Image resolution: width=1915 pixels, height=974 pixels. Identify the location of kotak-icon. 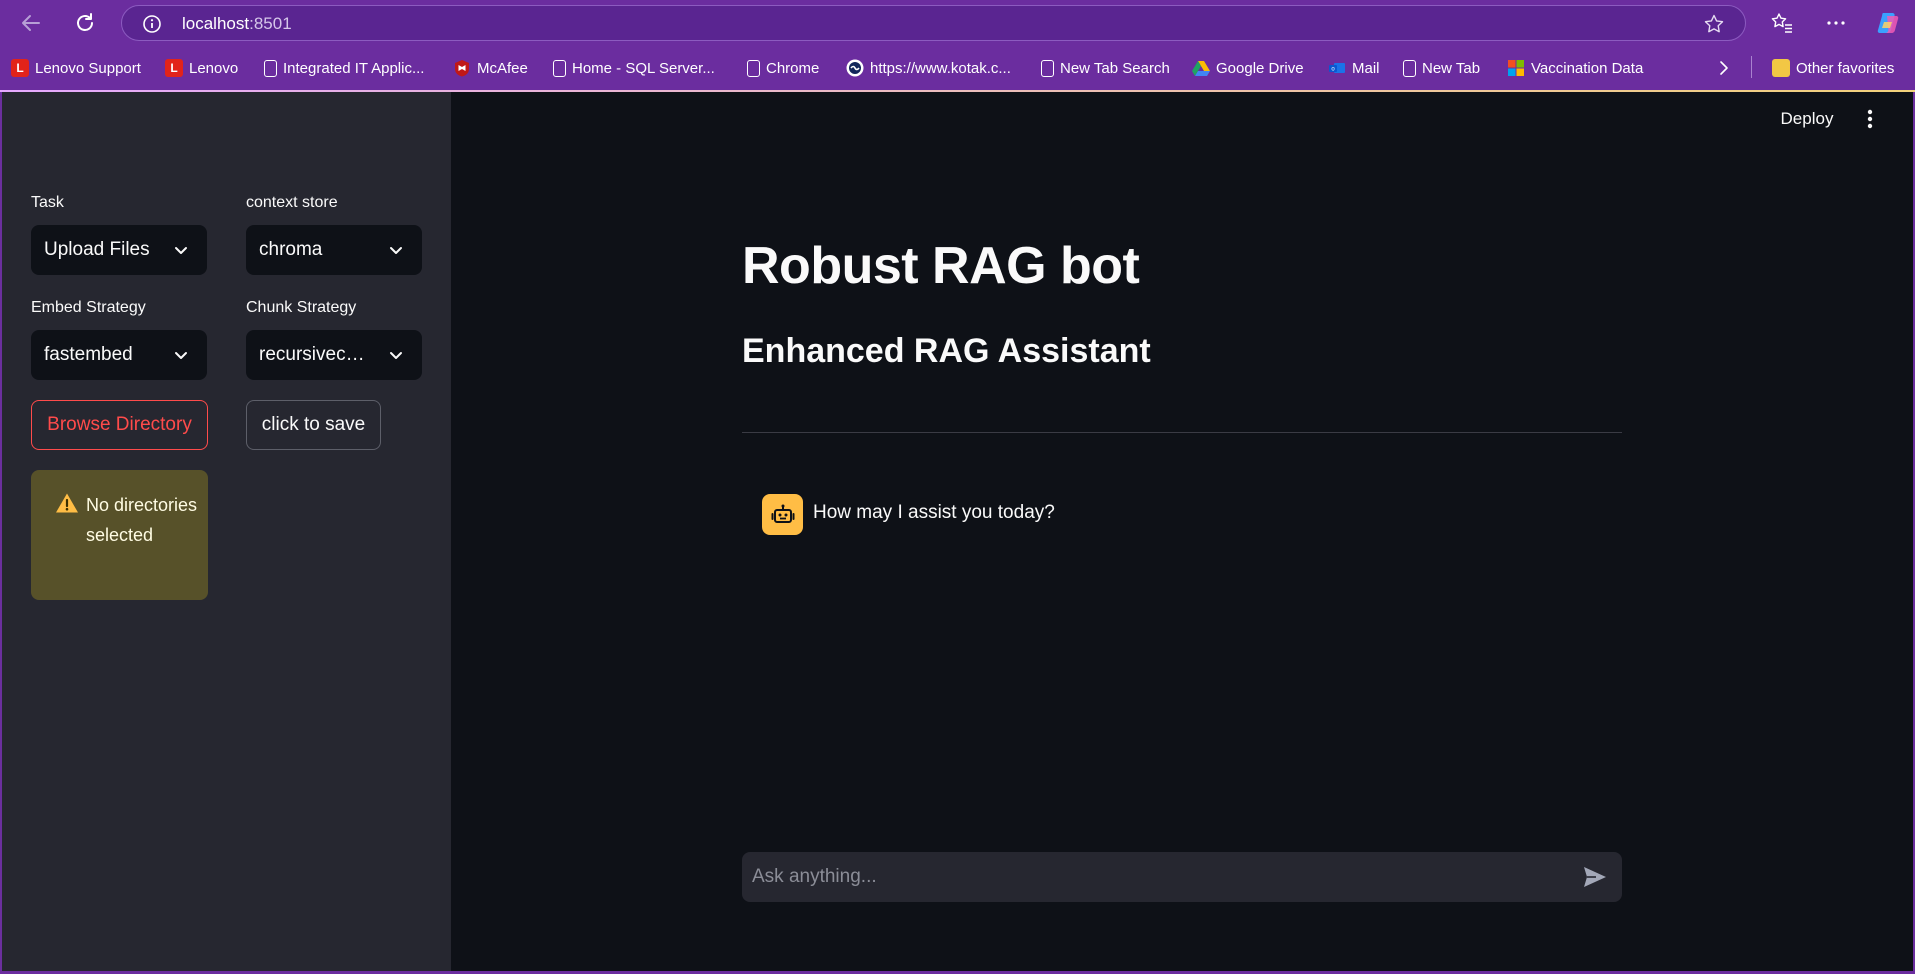
(855, 68).